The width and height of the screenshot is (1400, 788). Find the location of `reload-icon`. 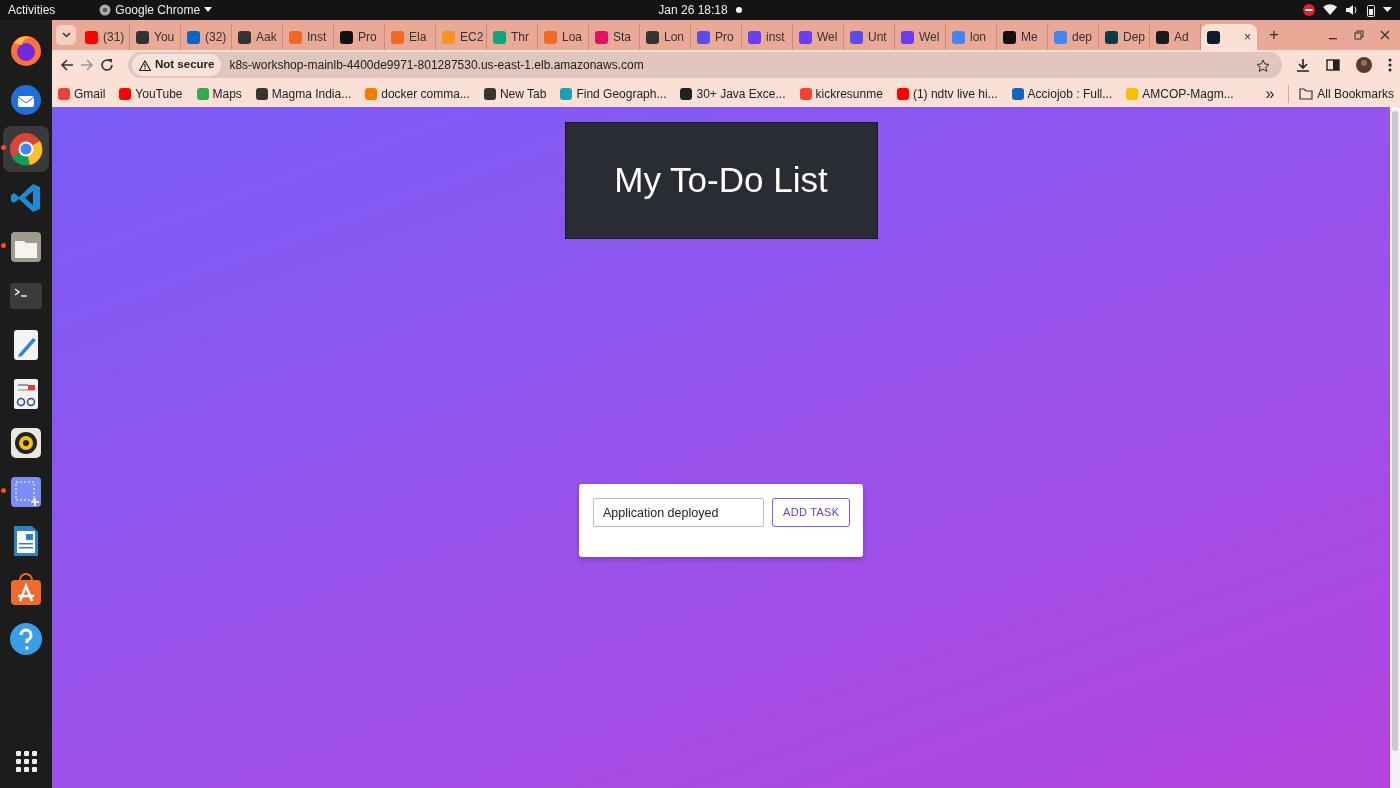

reload-icon is located at coordinates (107, 65).